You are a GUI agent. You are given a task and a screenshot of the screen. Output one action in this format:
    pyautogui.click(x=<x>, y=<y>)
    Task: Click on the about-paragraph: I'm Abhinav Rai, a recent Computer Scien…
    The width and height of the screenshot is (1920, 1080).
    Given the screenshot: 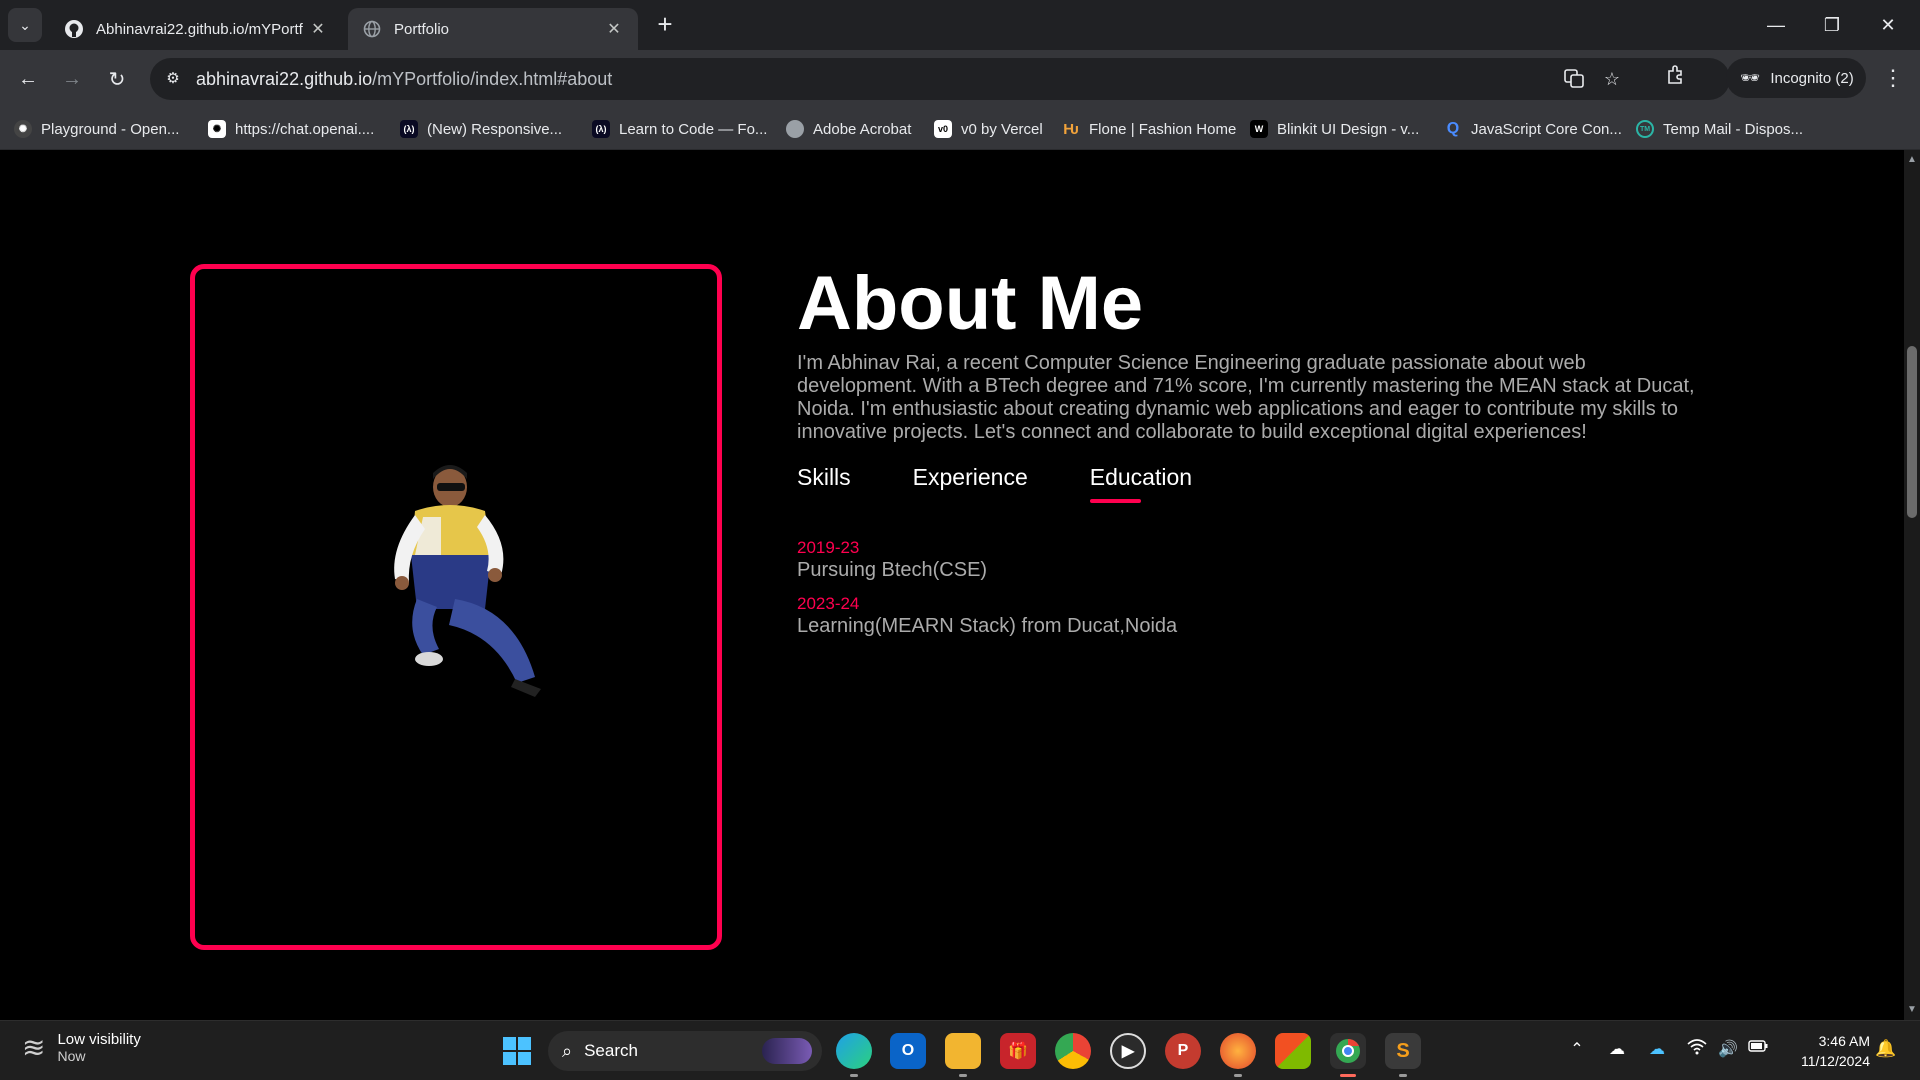 What is the action you would take?
    pyautogui.click(x=1246, y=397)
    